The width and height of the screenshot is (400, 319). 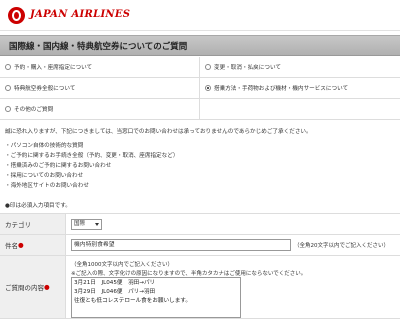 I want to click on form-row-subject: 件名 ● 機内特別食希望 （全角20文字以内でご記入ください）, so click(x=200, y=244).